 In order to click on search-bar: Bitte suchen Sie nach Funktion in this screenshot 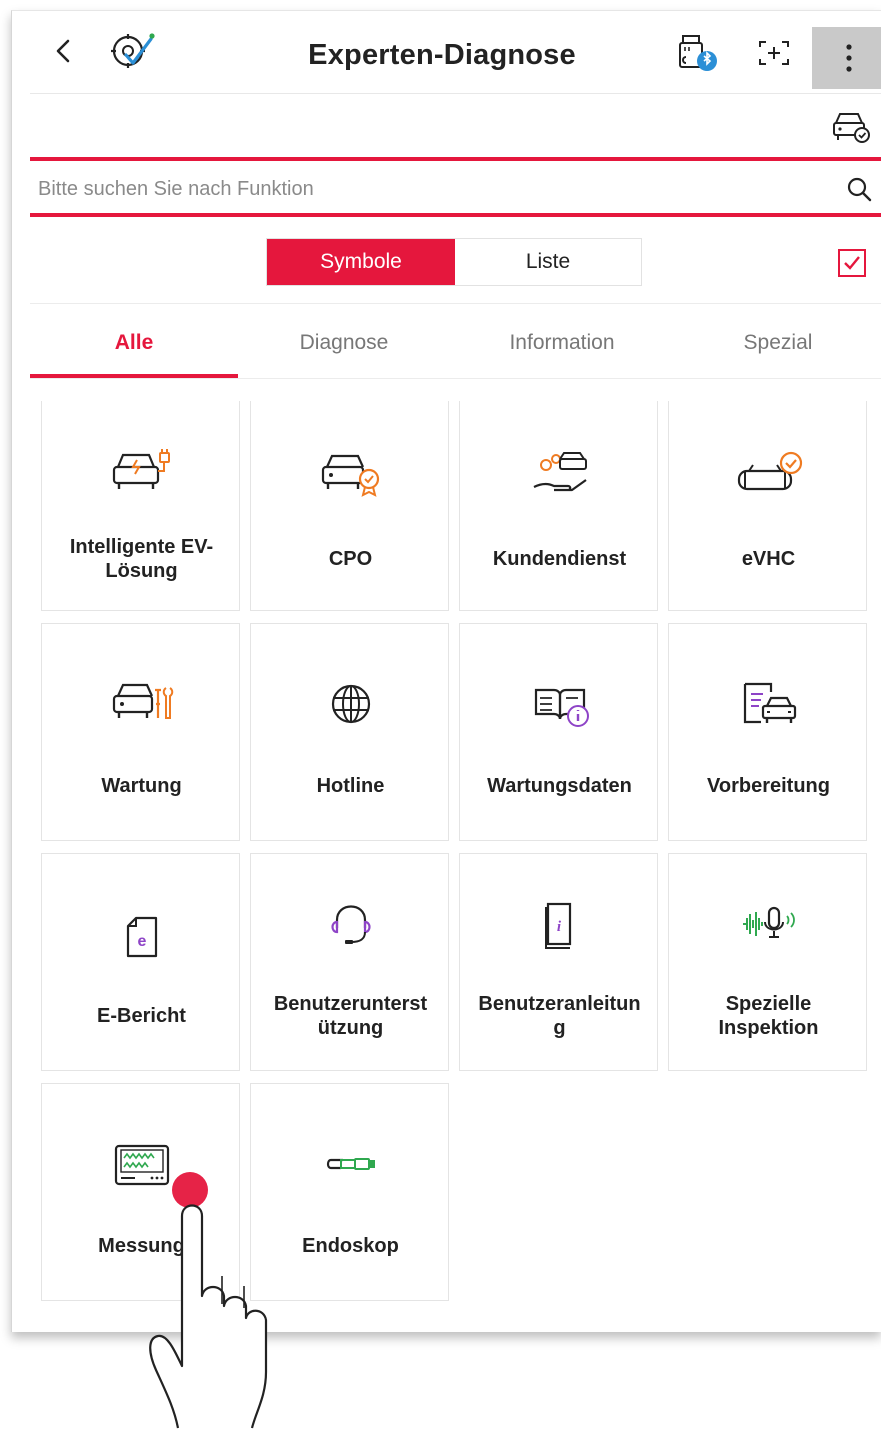, I will do `click(455, 187)`.